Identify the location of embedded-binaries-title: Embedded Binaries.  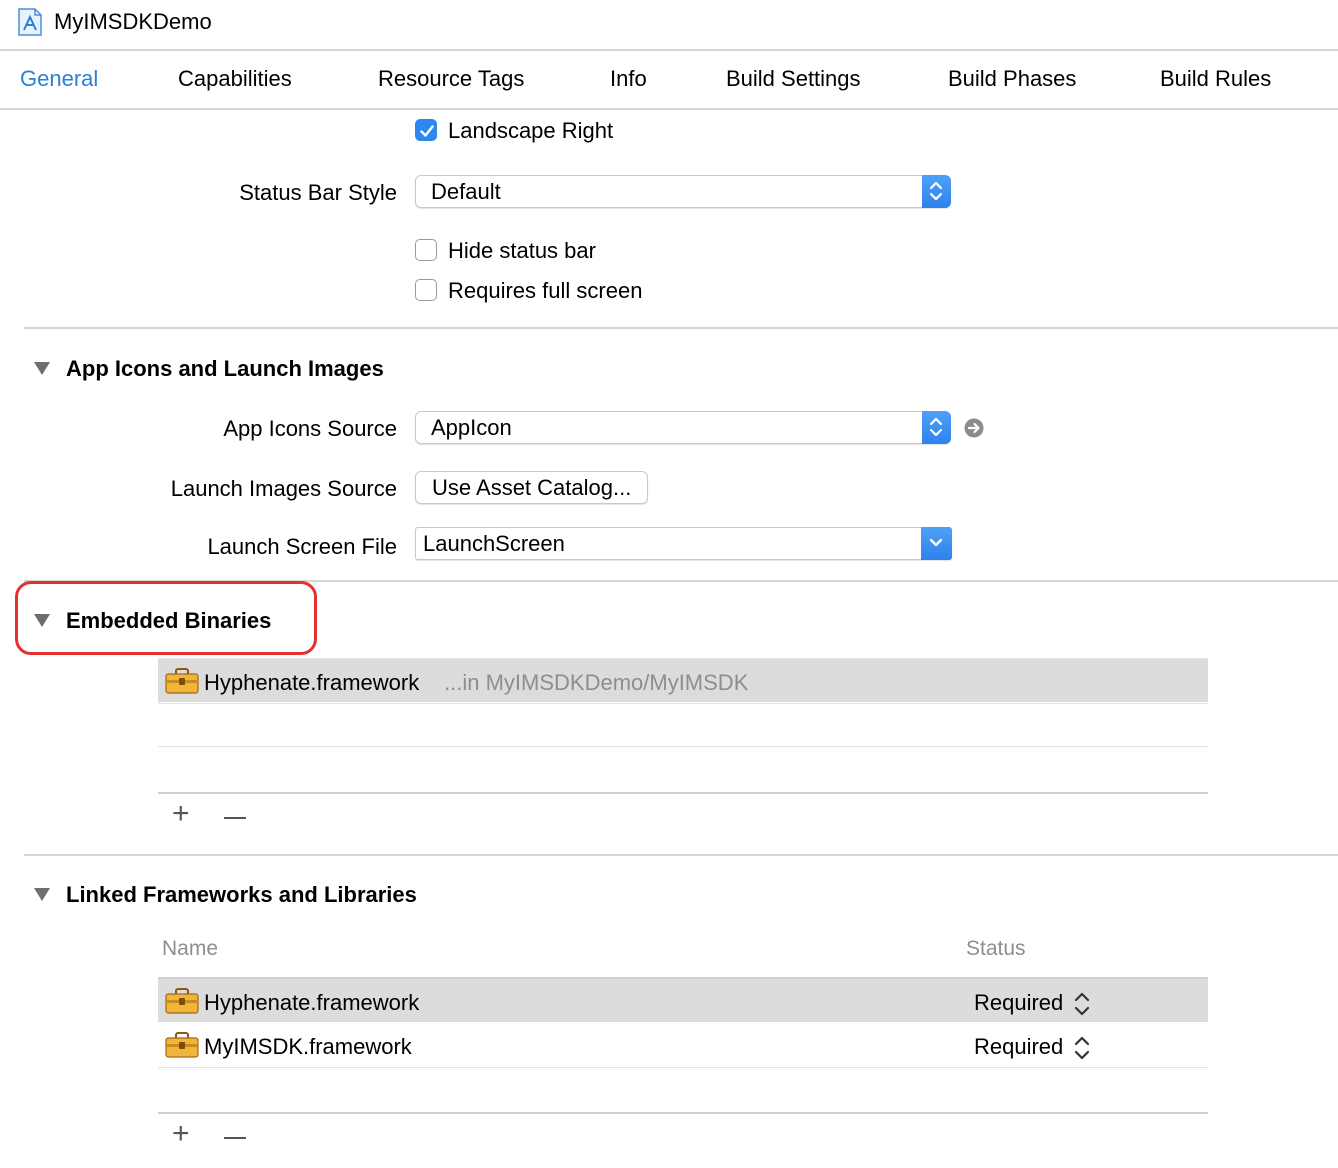
(169, 620).